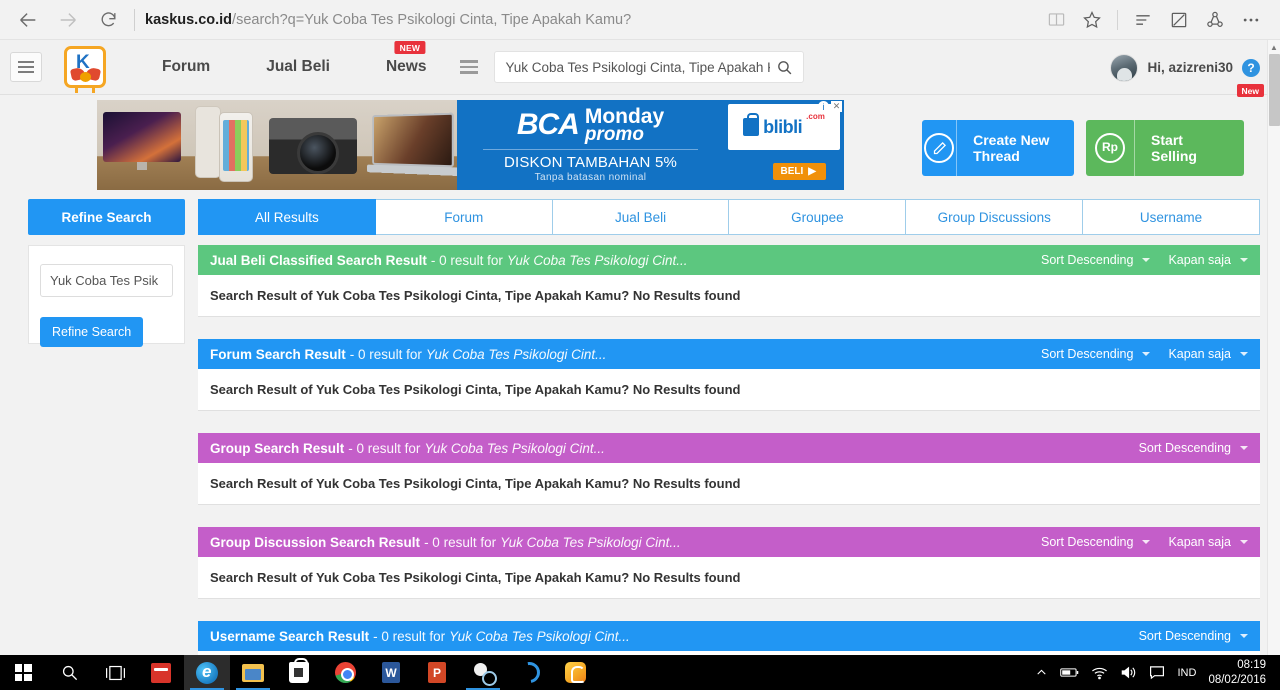 The image size is (1280, 690). I want to click on action-buttons: Create New Thread Rp Start Selling, so click(1083, 148).